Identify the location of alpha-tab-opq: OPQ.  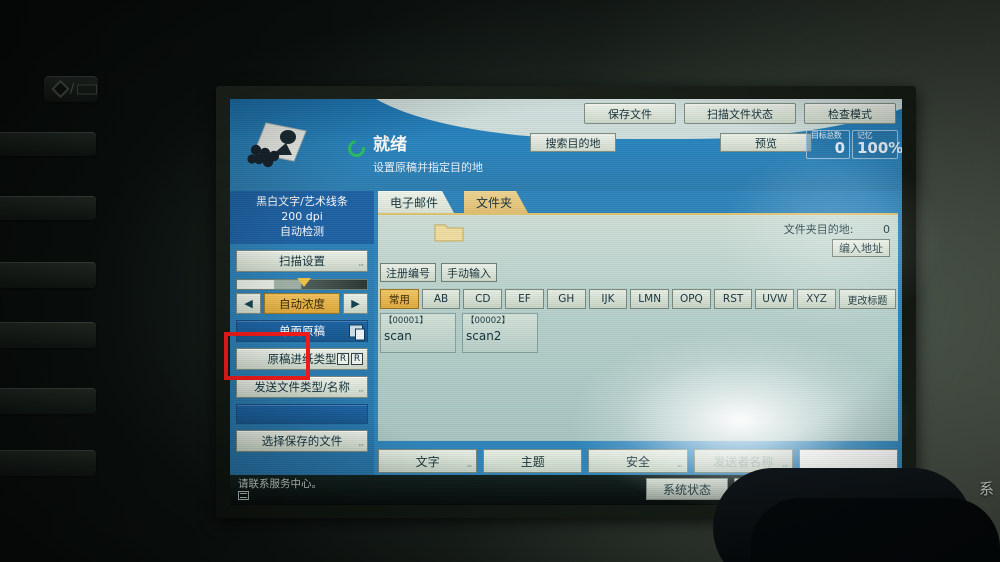
(691, 299).